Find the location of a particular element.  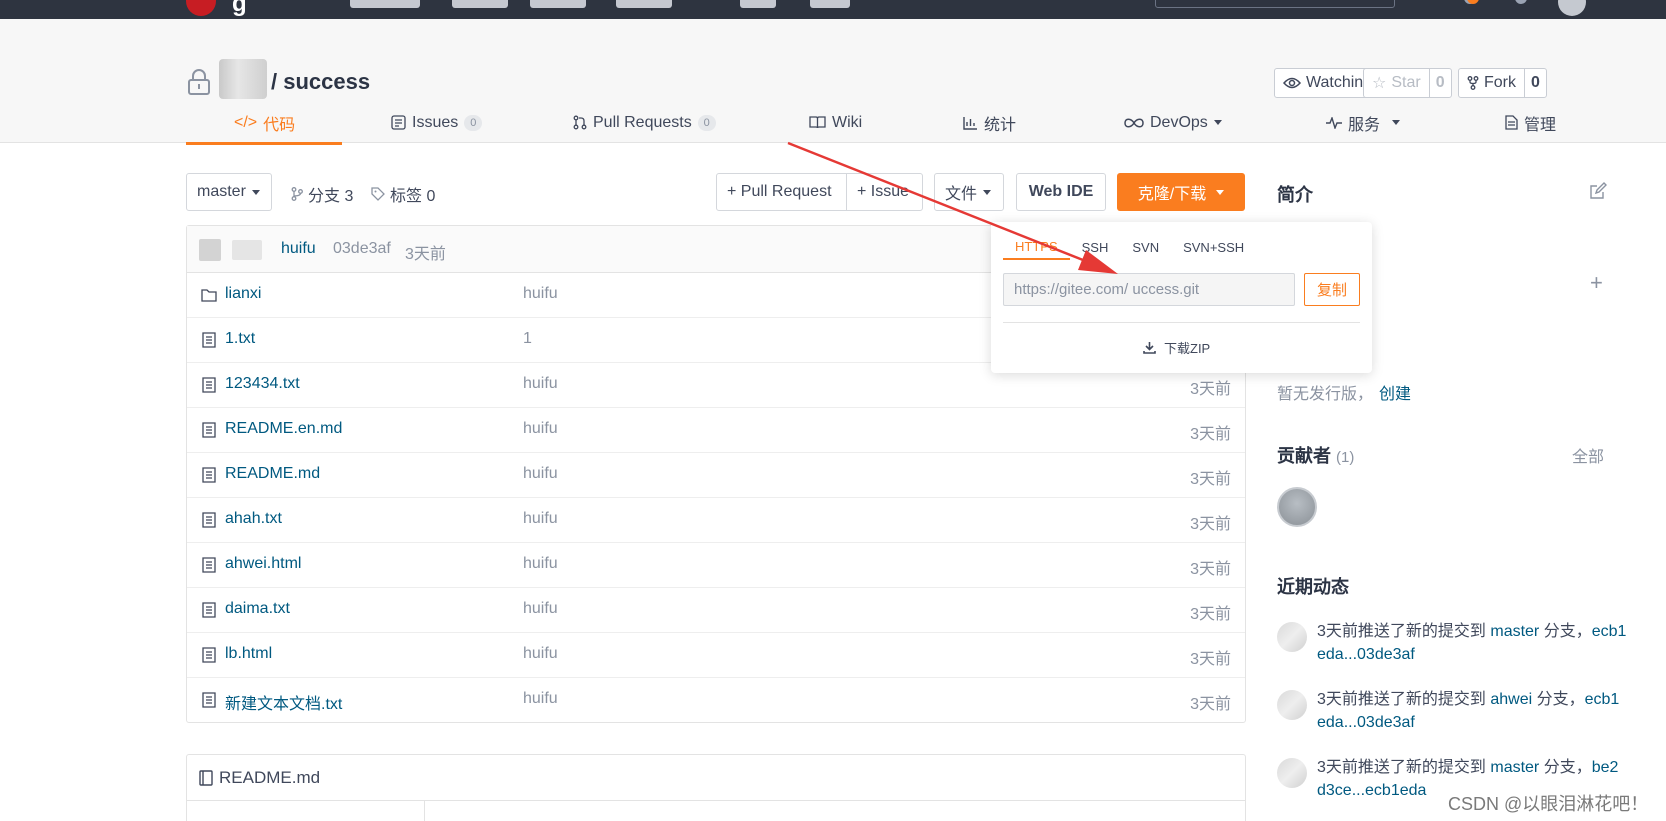

file-menu-button: 文件 is located at coordinates (969, 192).